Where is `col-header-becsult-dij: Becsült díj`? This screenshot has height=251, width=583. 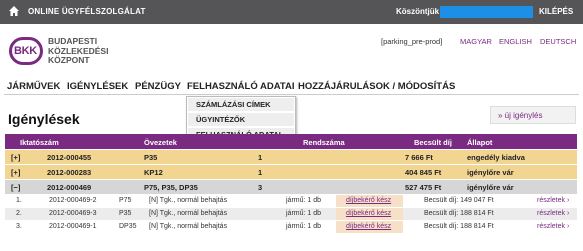
col-header-becsult-dij: Becsült díj is located at coordinates (433, 142).